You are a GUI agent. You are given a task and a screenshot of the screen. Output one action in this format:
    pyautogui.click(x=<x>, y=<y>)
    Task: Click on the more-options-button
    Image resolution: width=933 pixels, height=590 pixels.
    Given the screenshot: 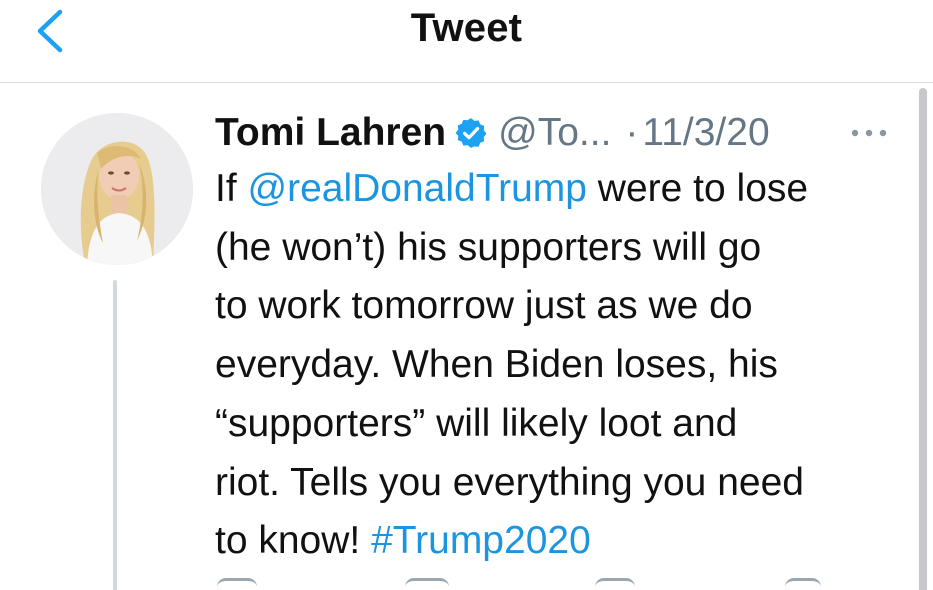 What is the action you would take?
    pyautogui.click(x=869, y=133)
    